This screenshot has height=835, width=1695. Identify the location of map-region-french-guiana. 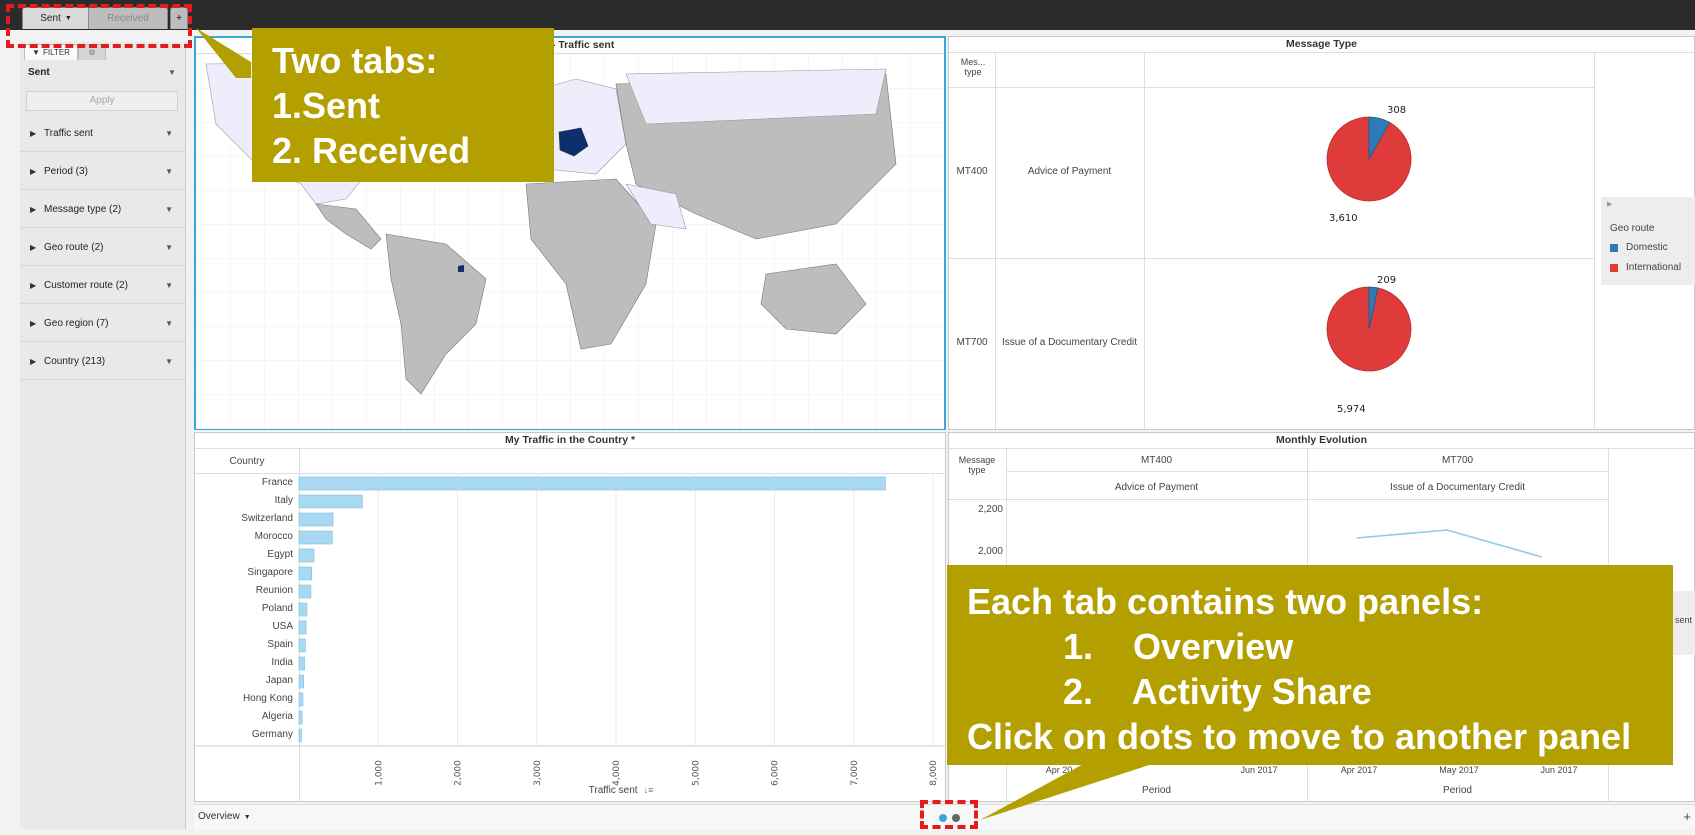
(461, 268).